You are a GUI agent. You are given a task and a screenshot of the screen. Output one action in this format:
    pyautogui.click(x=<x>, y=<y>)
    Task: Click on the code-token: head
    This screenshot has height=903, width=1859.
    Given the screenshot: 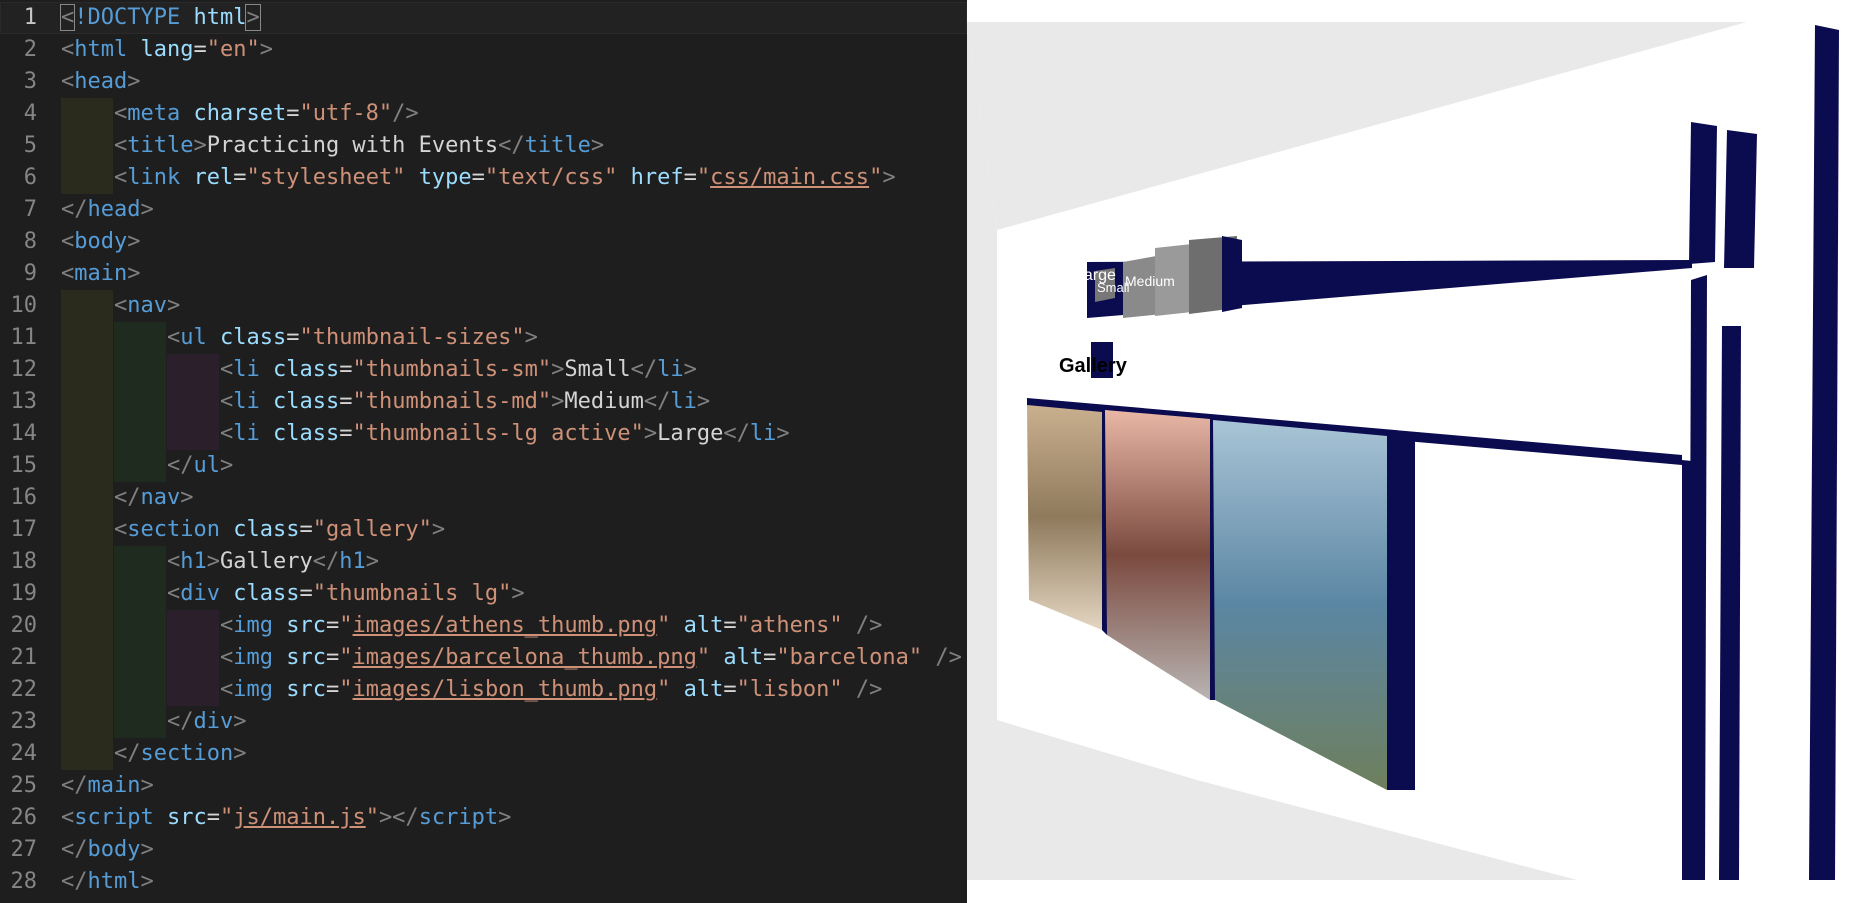 What is the action you would take?
    pyautogui.click(x=114, y=209)
    